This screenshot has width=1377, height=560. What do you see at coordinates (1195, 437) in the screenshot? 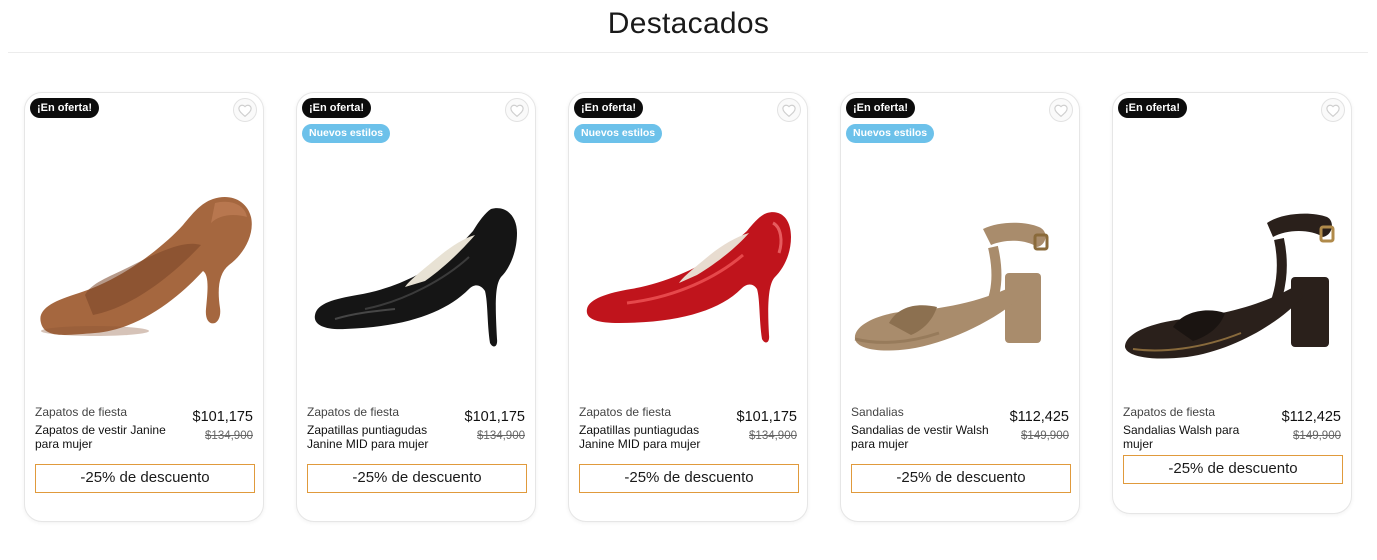
I see `product-name: Sandalias Walsh para mujer` at bounding box center [1195, 437].